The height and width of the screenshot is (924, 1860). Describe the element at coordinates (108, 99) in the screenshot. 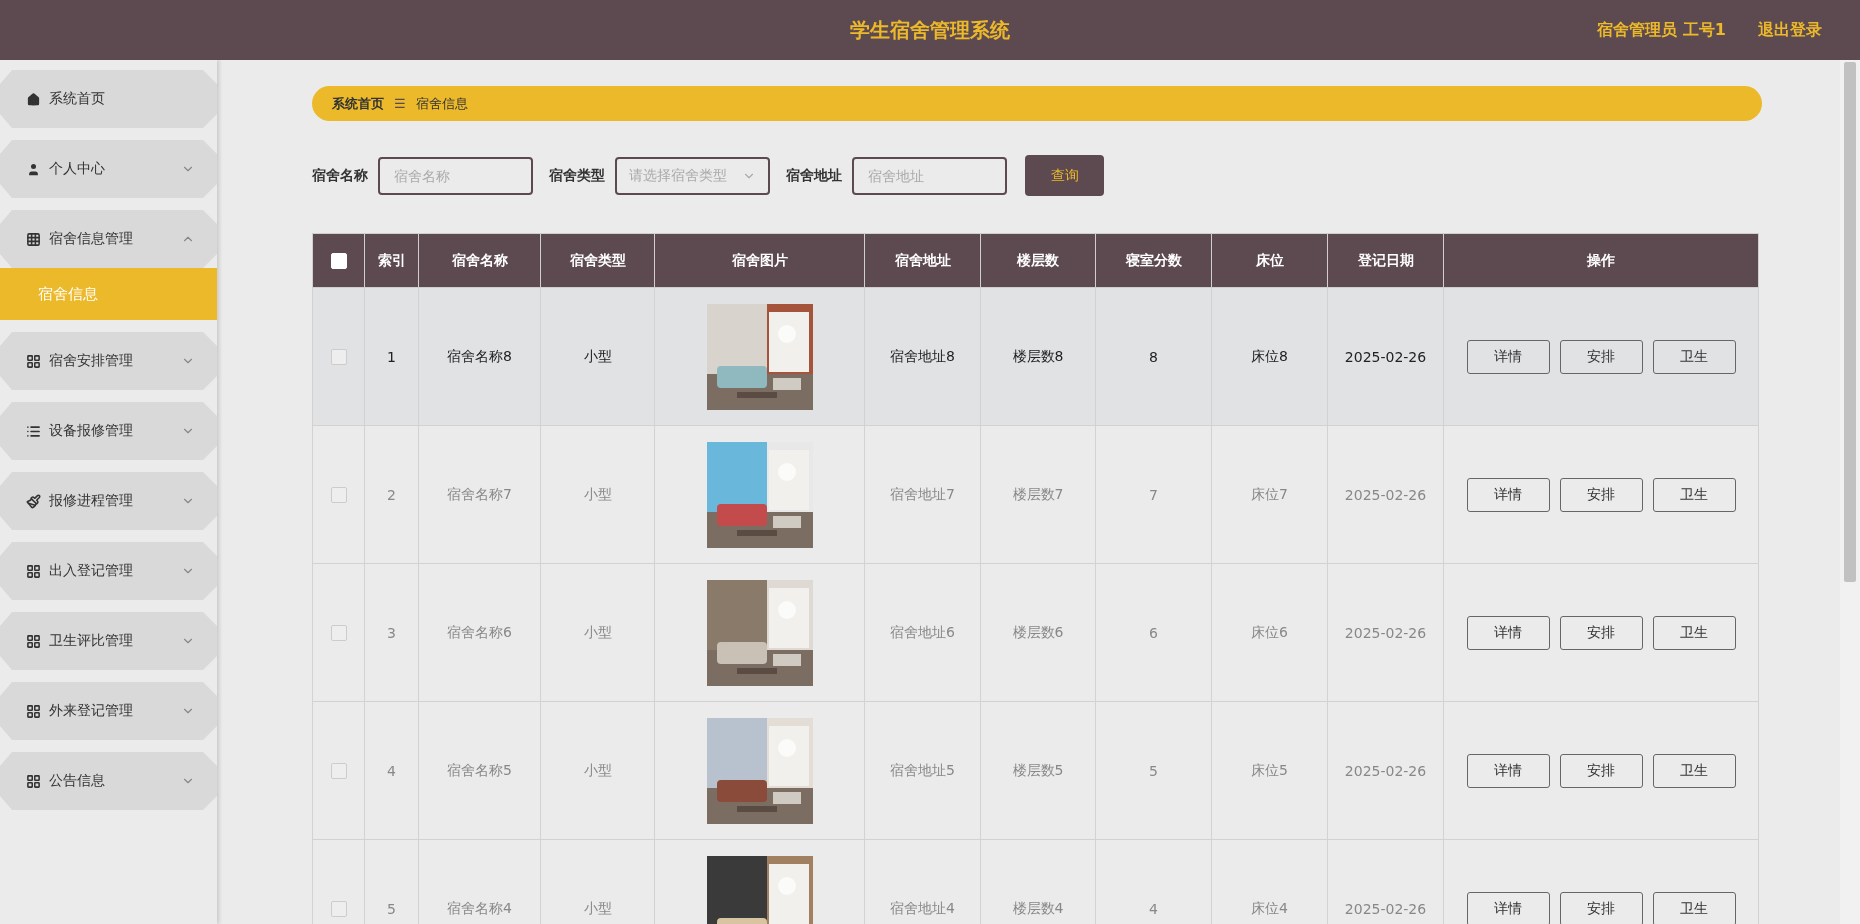

I see `sidebar-item: 系统首页` at that location.